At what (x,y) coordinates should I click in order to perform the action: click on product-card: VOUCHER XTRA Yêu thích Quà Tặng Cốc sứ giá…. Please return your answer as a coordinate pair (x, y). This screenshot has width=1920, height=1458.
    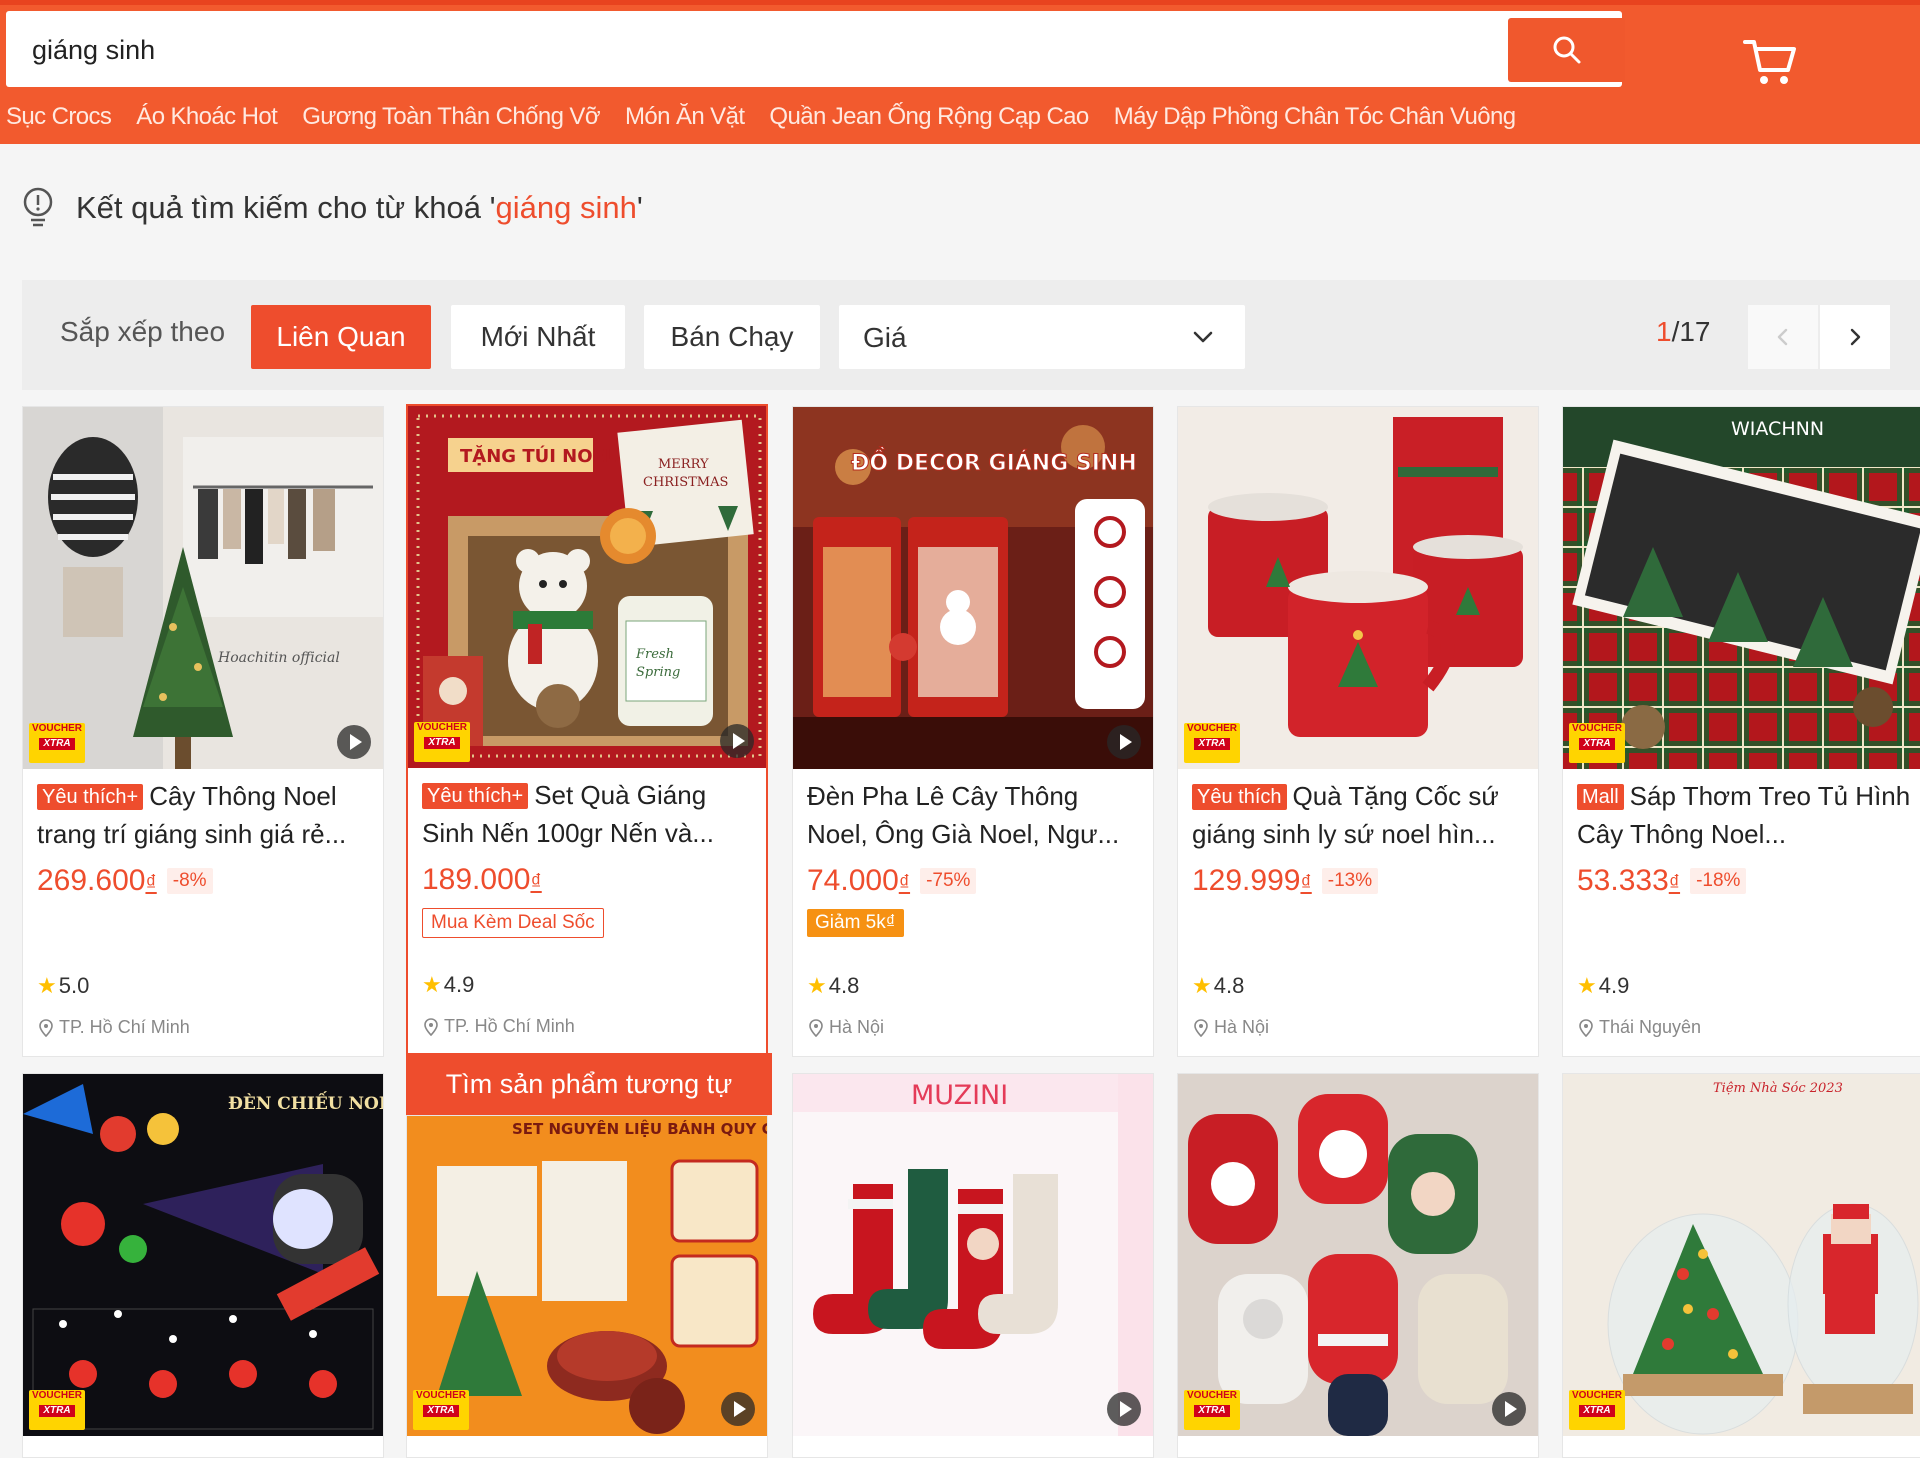
    Looking at the image, I should click on (1358, 731).